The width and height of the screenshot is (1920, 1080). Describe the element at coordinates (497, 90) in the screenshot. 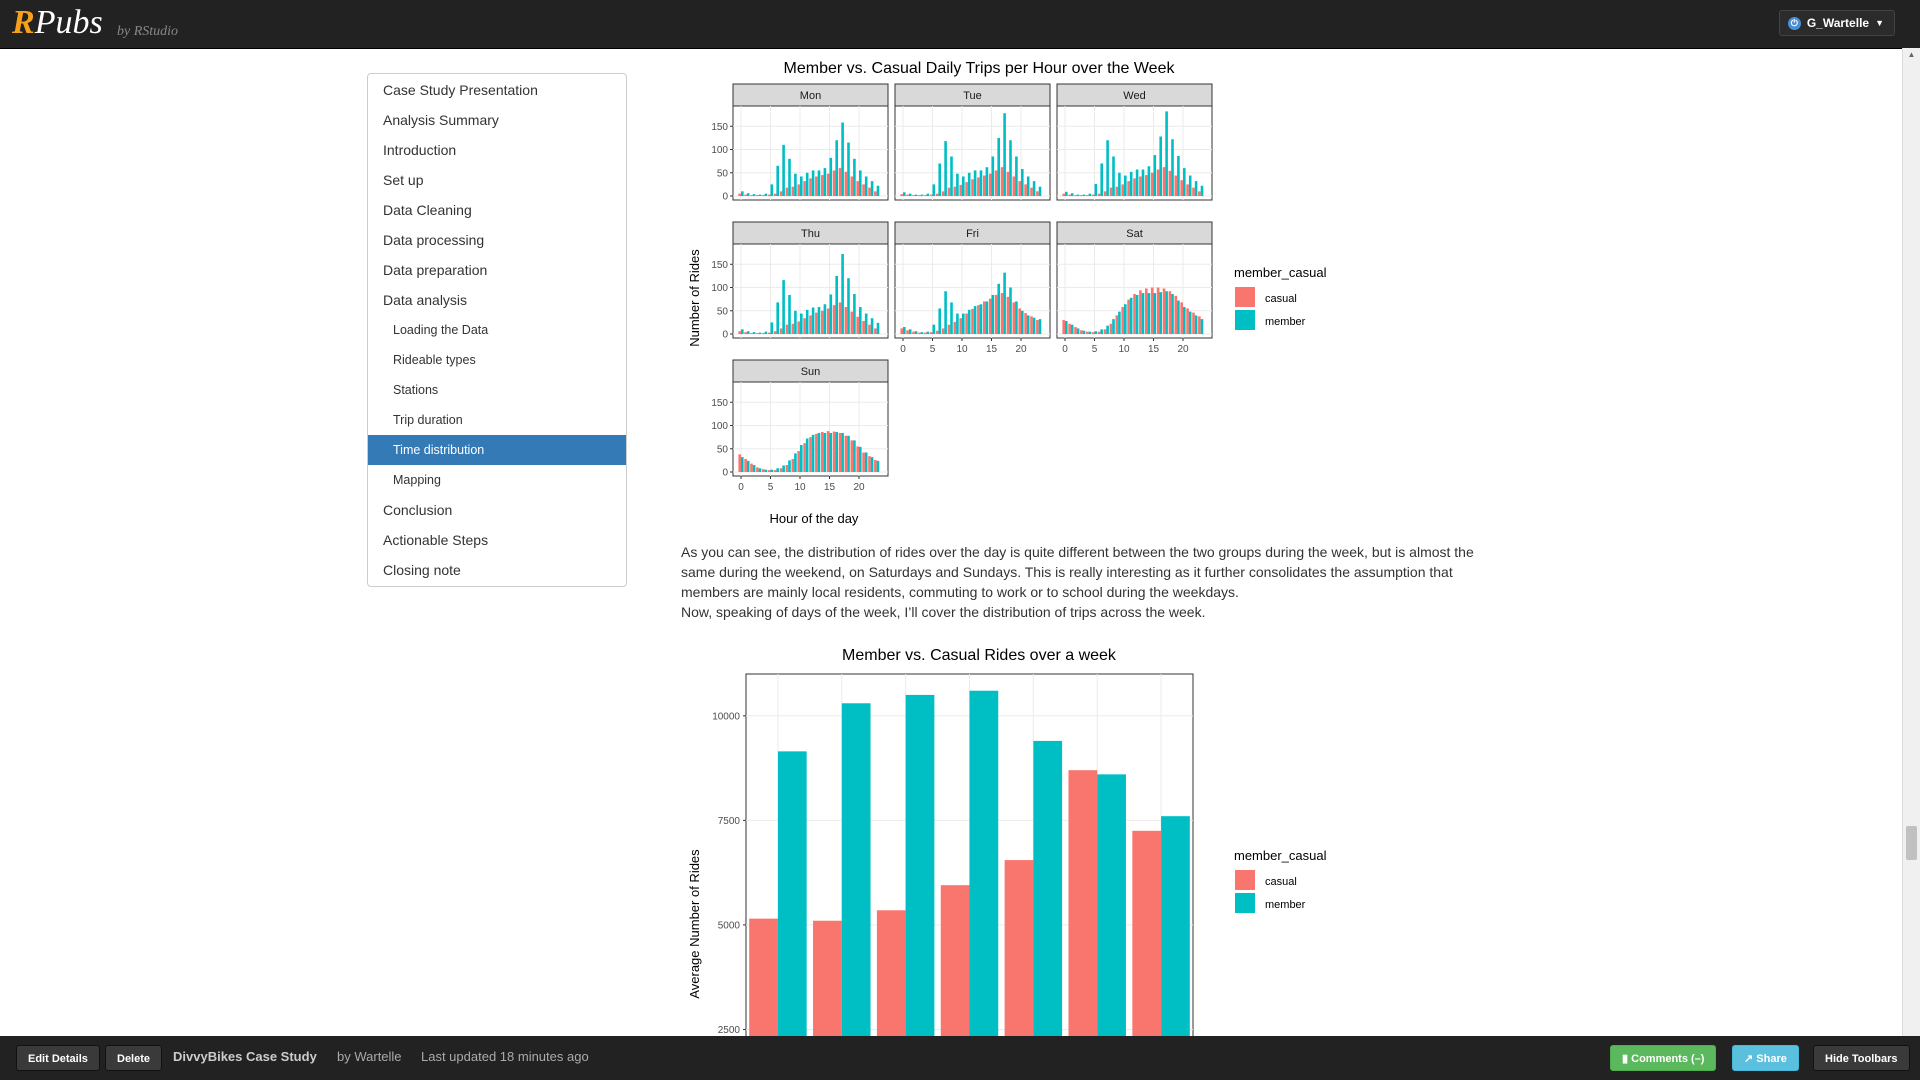

I see `toc-item: Case Study Presentation` at that location.